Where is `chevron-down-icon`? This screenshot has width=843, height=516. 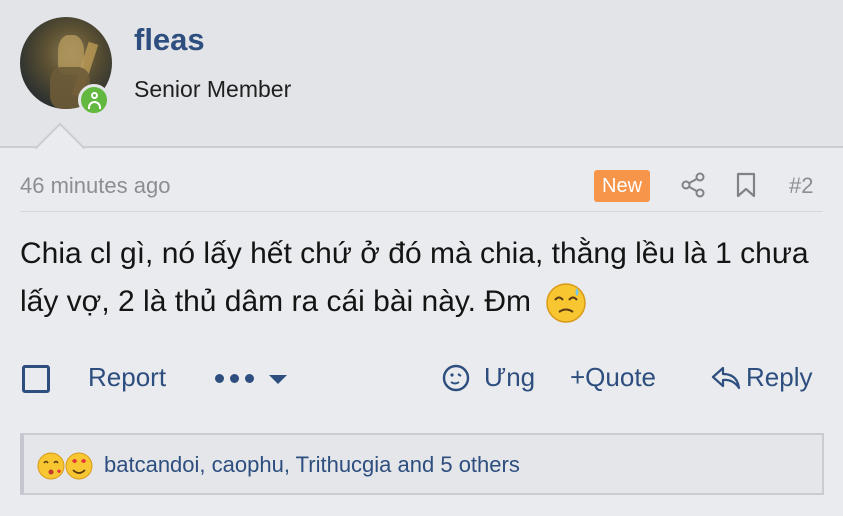
chevron-down-icon is located at coordinates (278, 379).